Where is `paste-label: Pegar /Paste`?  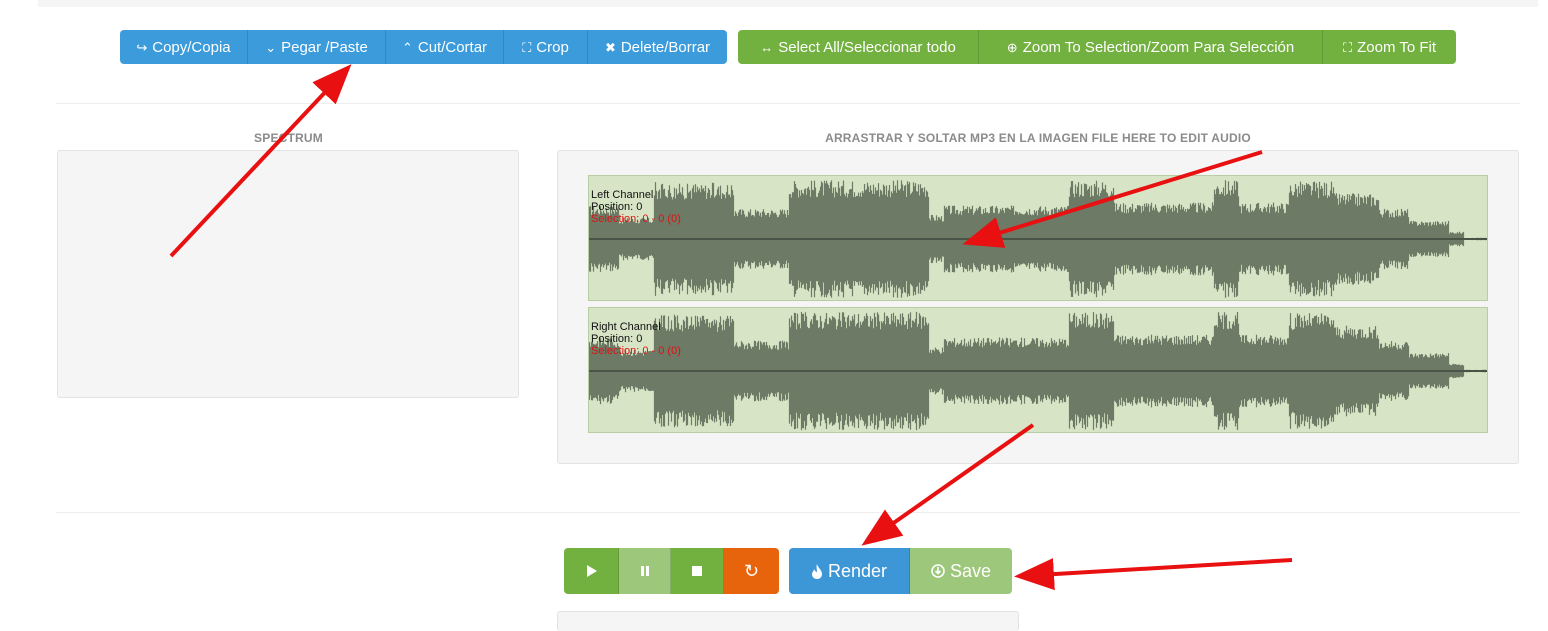
paste-label: Pegar /Paste is located at coordinates (324, 47).